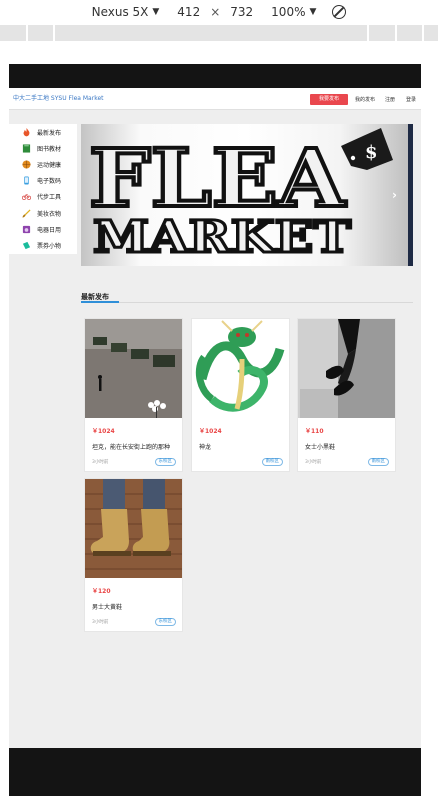  Describe the element at coordinates (49, 149) in the screenshot. I see `sidebar-item-label: 图书教材` at that location.